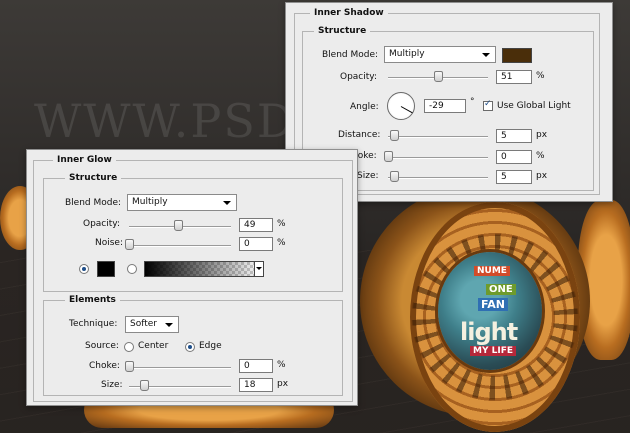 Image resolution: width=630 pixels, height=433 pixels. Describe the element at coordinates (438, 158) in the screenshot. I see `choke-slider` at that location.